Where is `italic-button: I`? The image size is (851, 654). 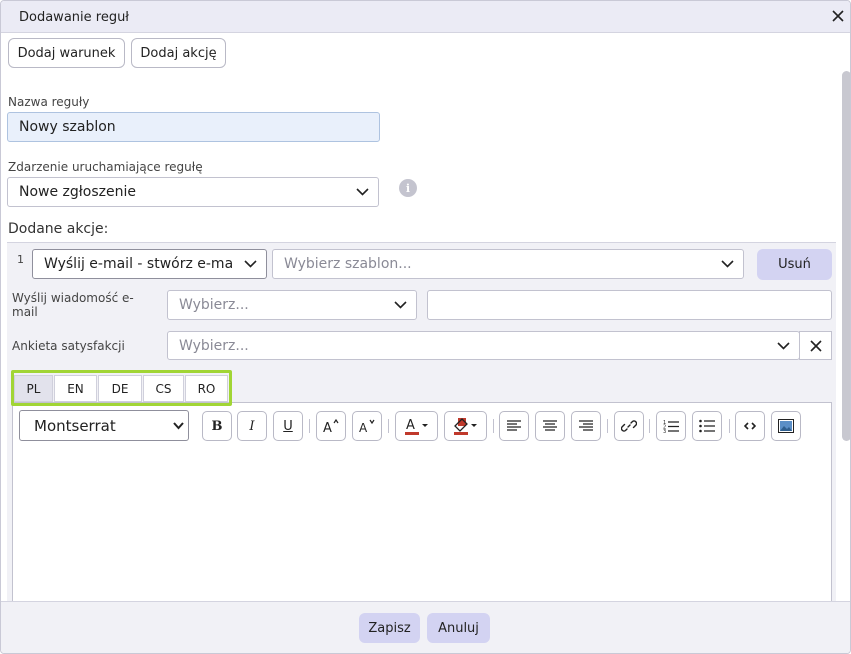
italic-button: I is located at coordinates (252, 426).